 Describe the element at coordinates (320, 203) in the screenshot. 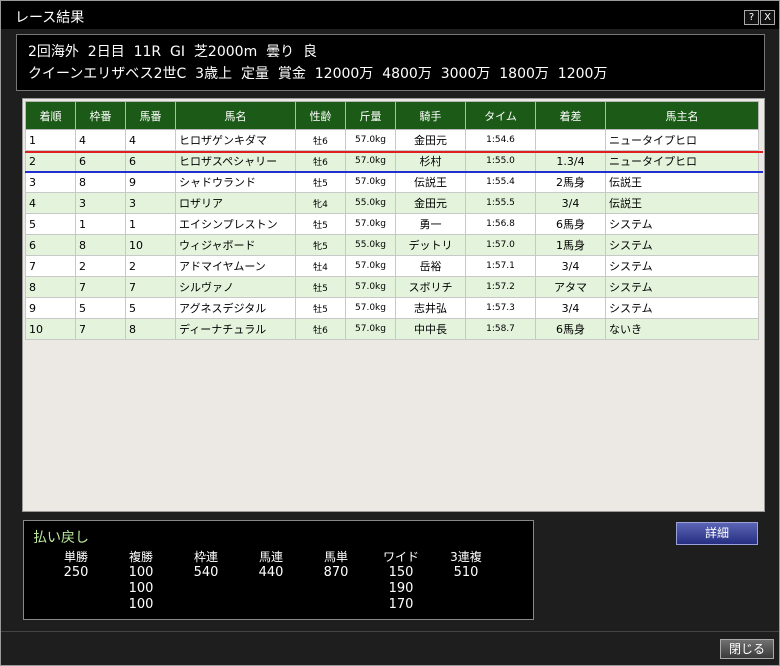

I see `table-cell: 牝4` at that location.